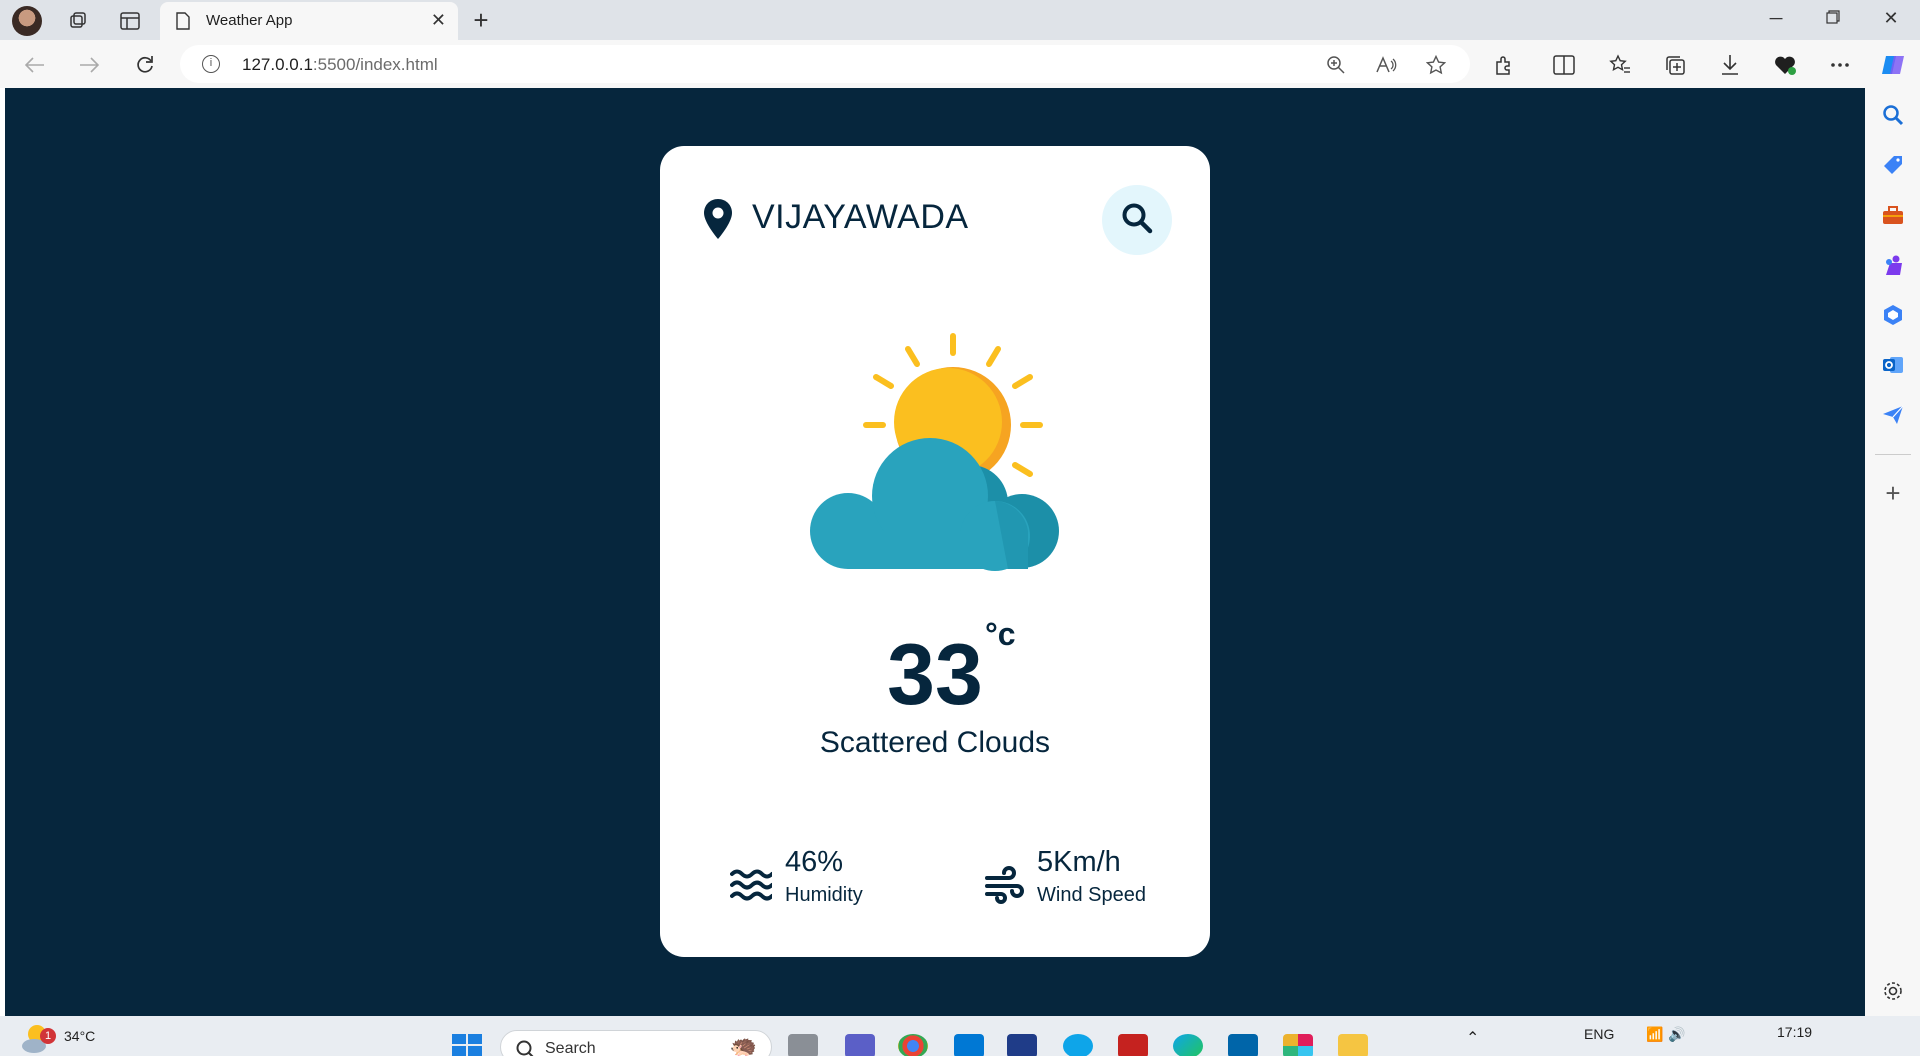 This screenshot has height=1056, width=1920. I want to click on volume-icon: 🔊, so click(1676, 1034).